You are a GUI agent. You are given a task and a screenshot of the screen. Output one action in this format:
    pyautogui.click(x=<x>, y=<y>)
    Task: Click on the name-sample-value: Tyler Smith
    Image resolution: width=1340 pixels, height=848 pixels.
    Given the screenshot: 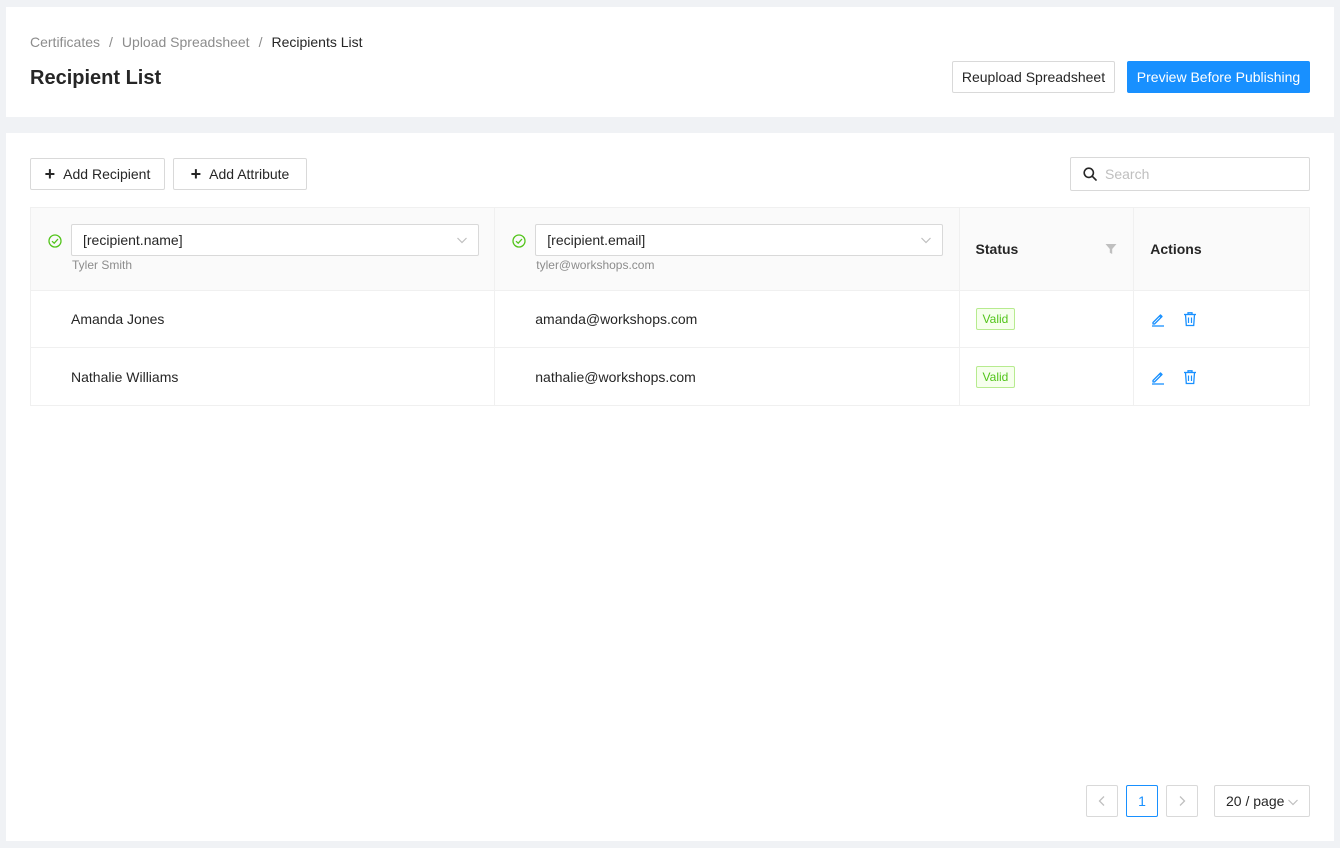 What is the action you would take?
    pyautogui.click(x=102, y=265)
    